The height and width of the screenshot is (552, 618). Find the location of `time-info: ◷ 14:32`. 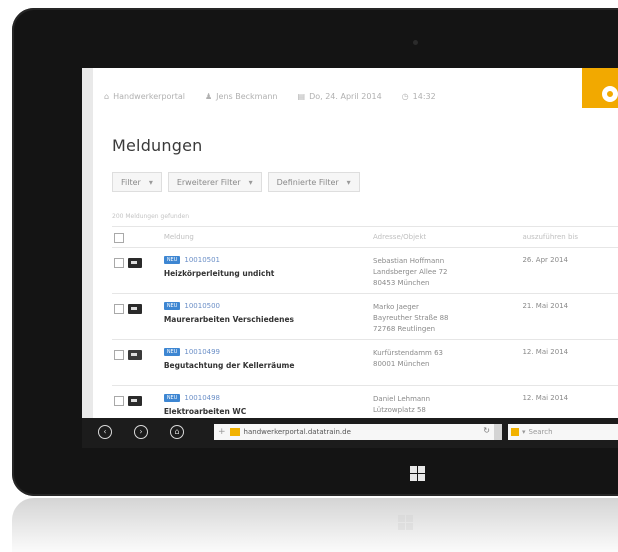

time-info: ◷ 14:32 is located at coordinates (419, 96).